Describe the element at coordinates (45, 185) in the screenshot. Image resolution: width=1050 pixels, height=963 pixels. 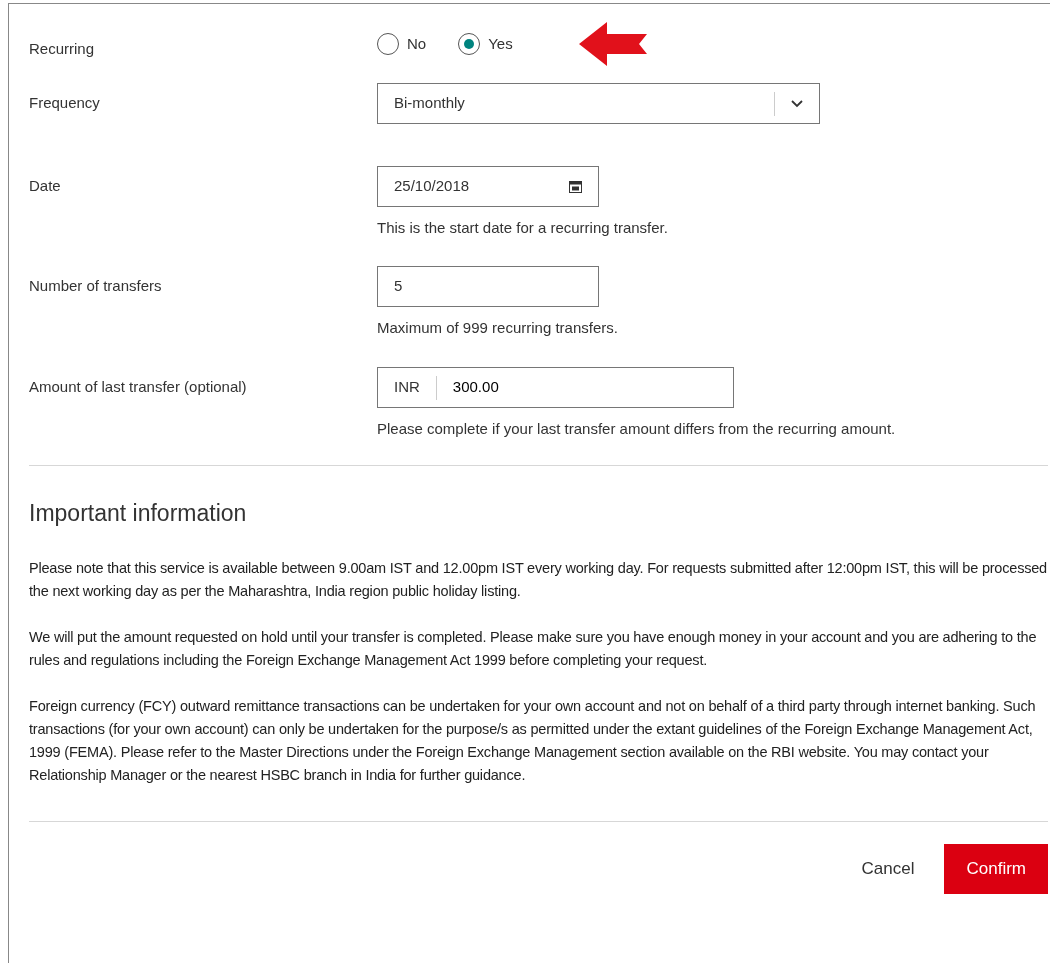
I see `field-label: Date` at that location.